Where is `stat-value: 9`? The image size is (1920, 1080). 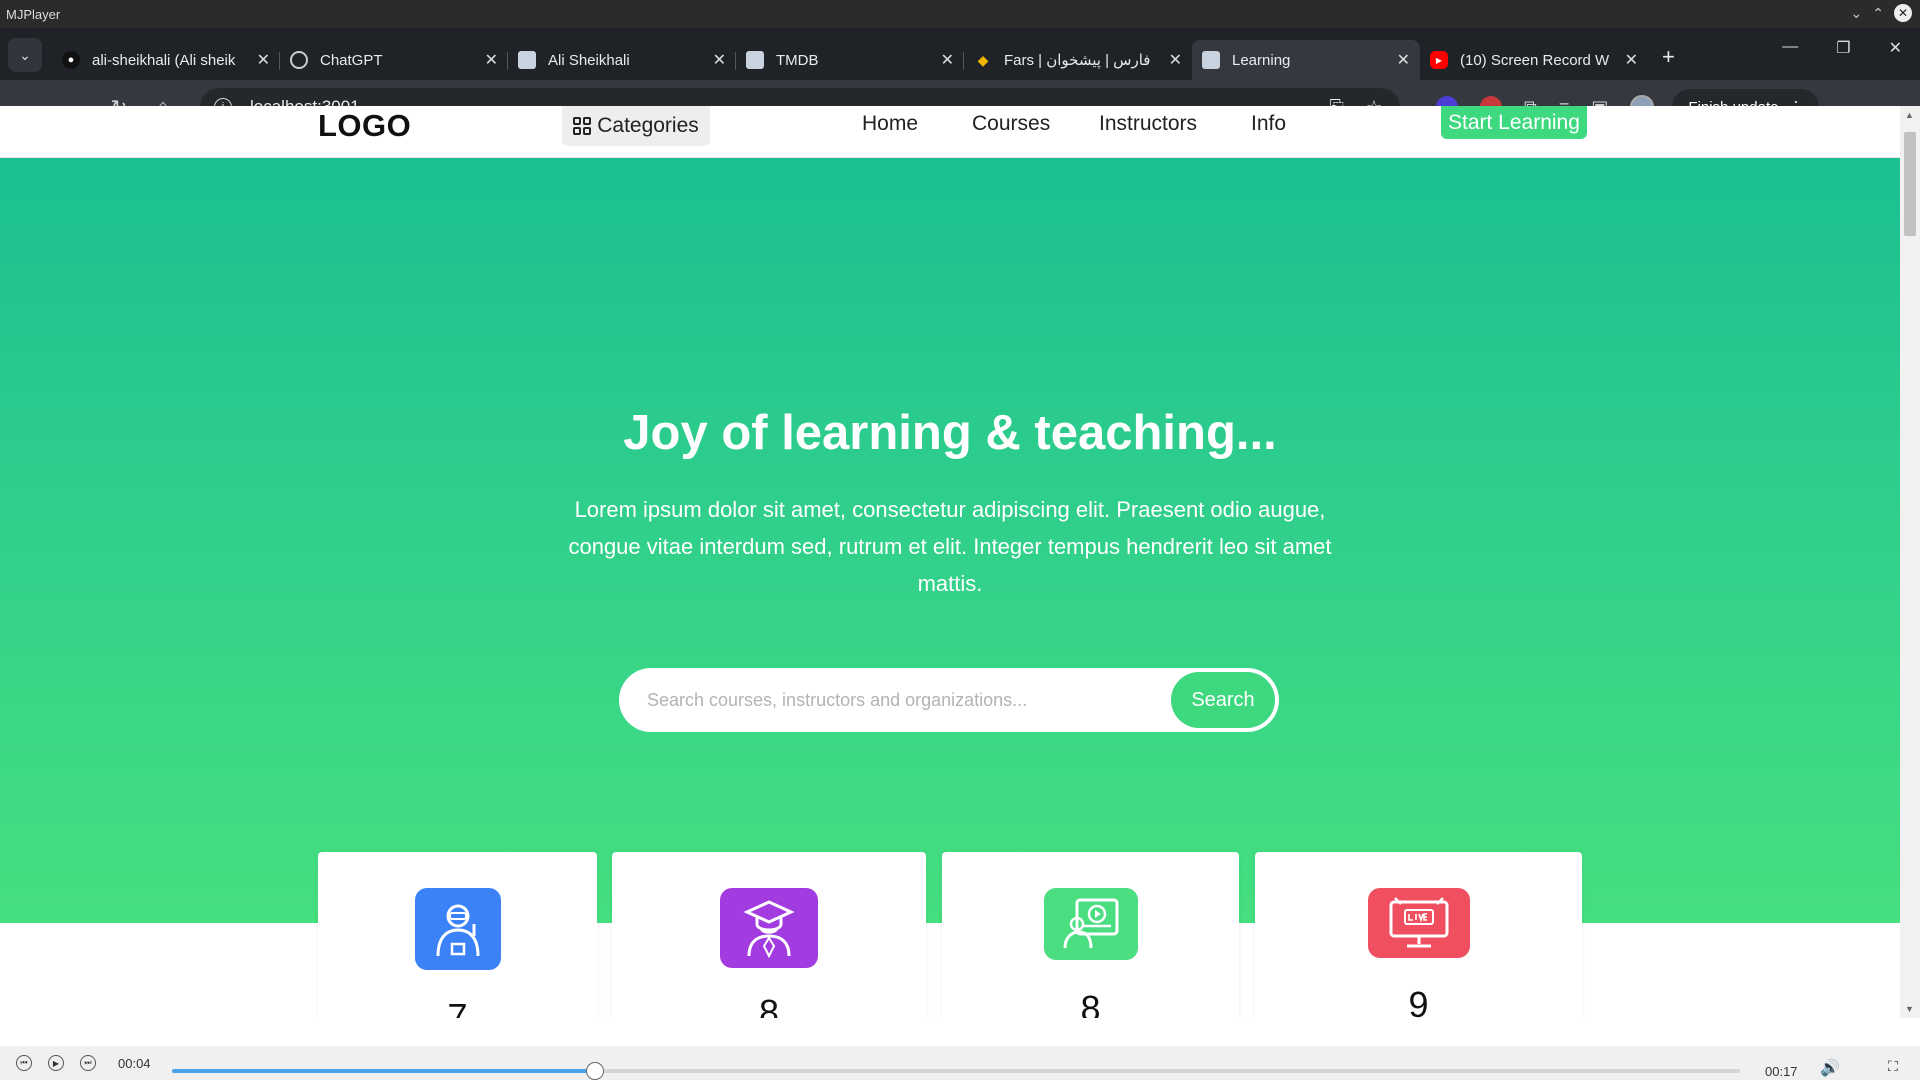 stat-value: 9 is located at coordinates (1418, 1001).